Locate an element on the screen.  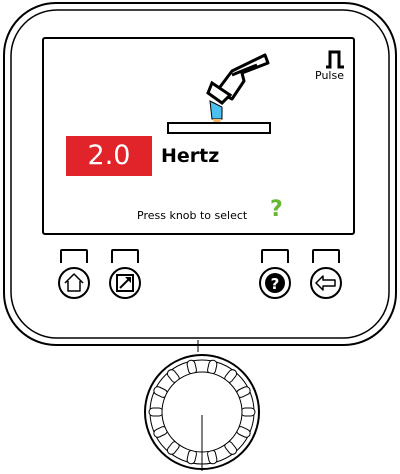
welding-torch-icon is located at coordinates (219, 93).